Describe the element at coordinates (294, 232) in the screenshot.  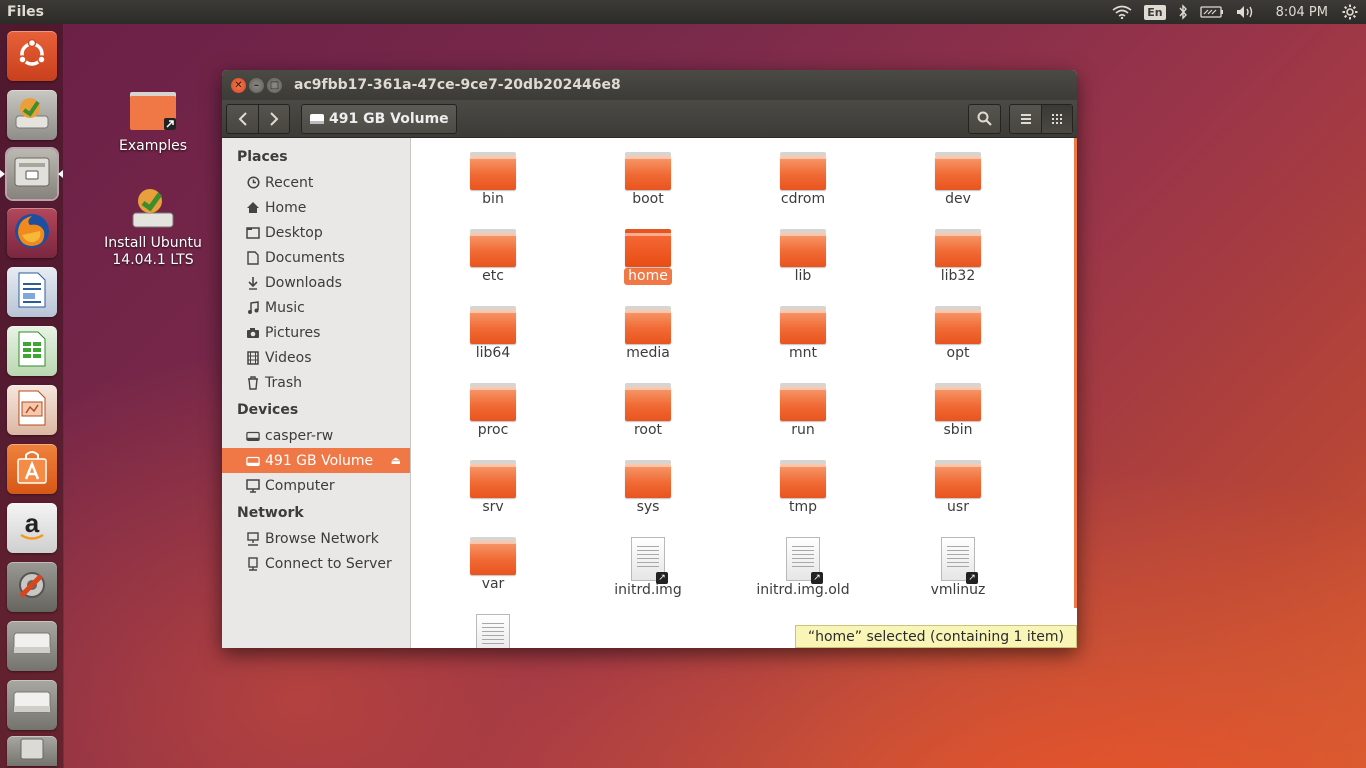
I see `sidebar-item-label: Desktop` at that location.